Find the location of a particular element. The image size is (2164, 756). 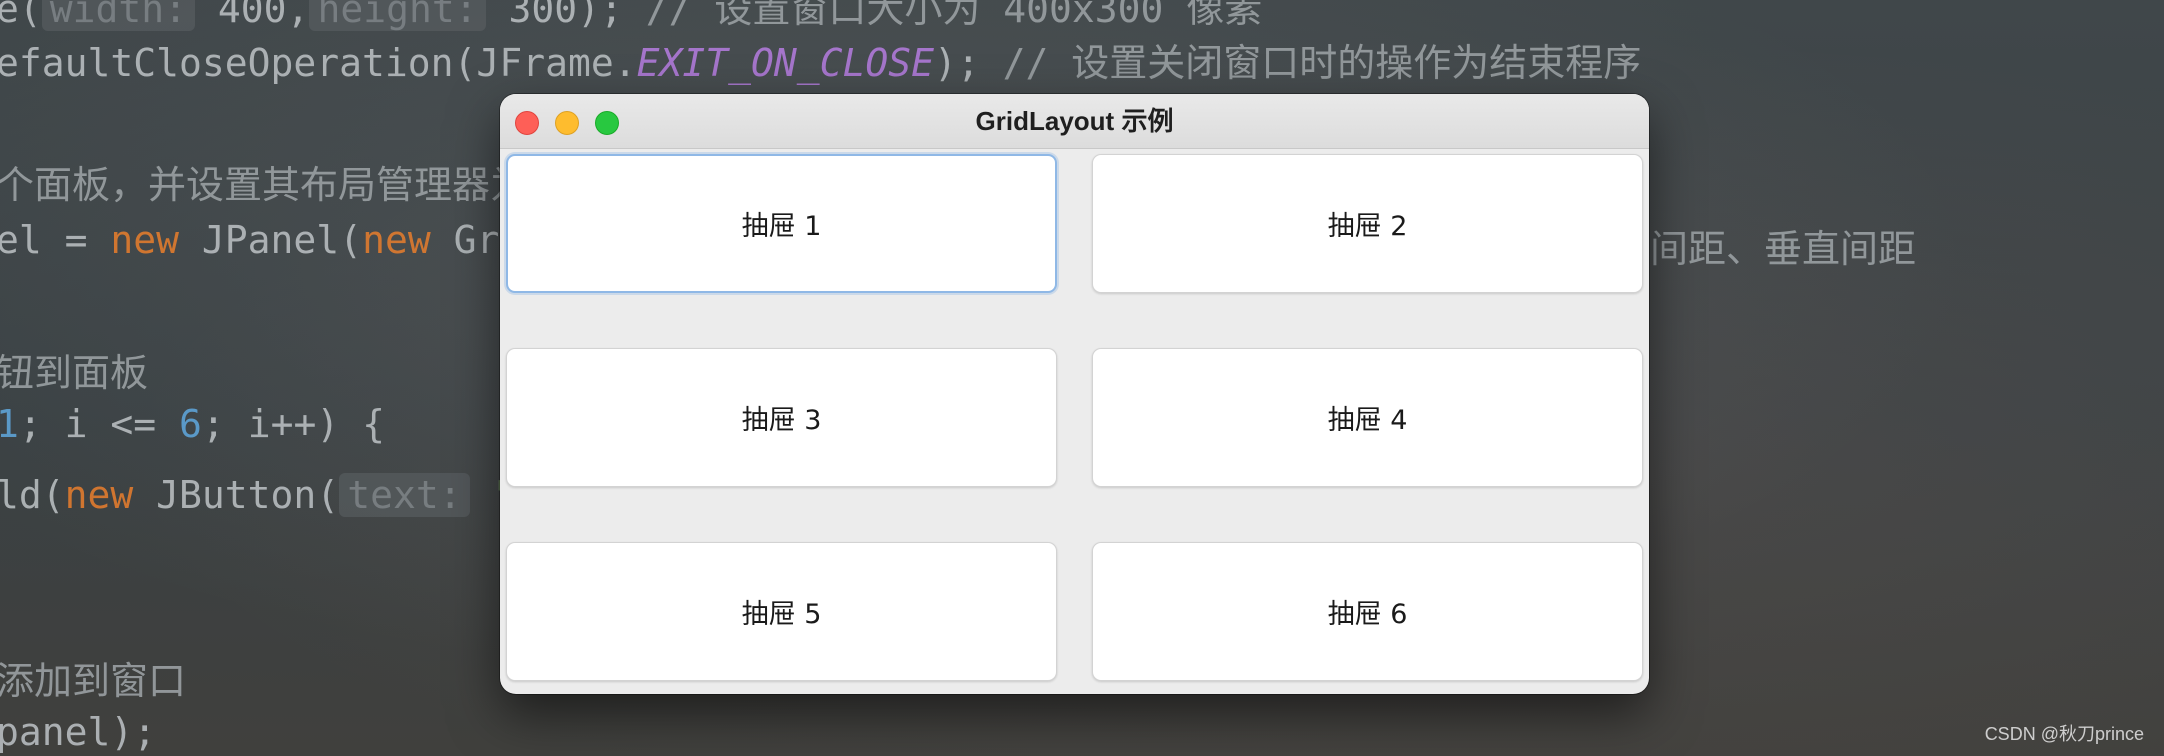

drawer-button-1: 抽屉 1 is located at coordinates (781, 223).